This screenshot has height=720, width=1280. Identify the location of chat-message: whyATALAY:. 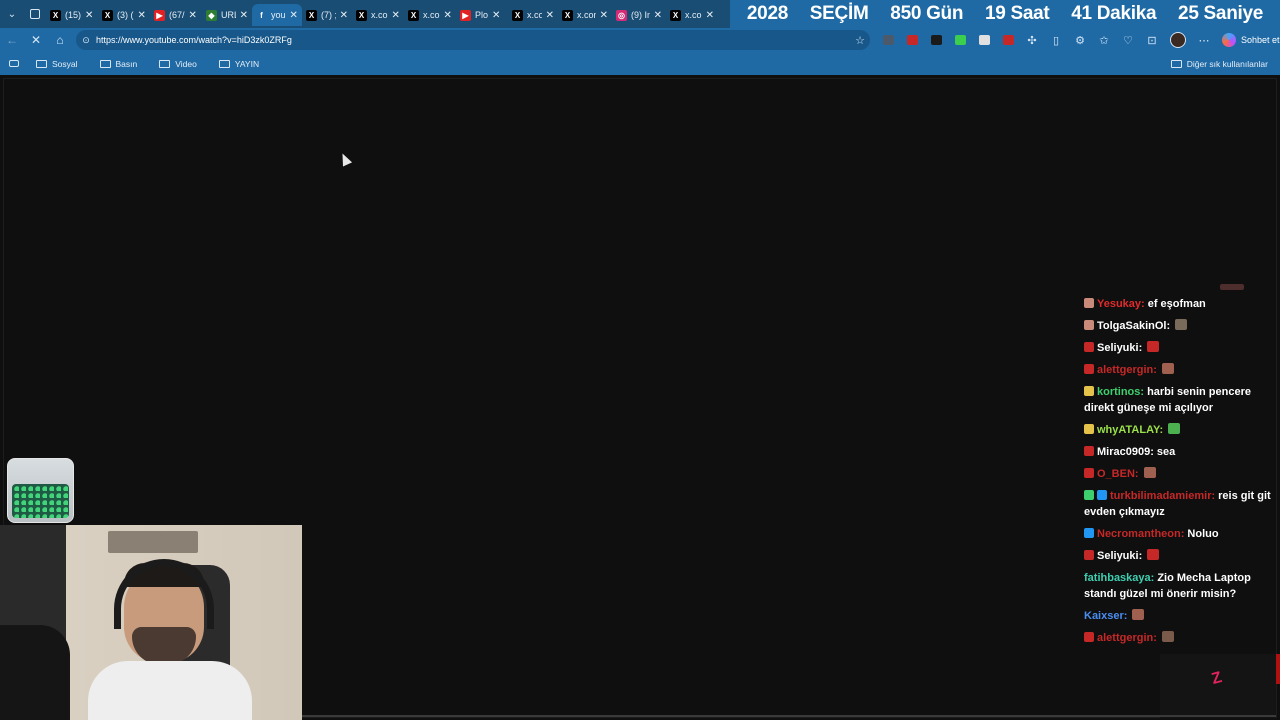
(1179, 430).